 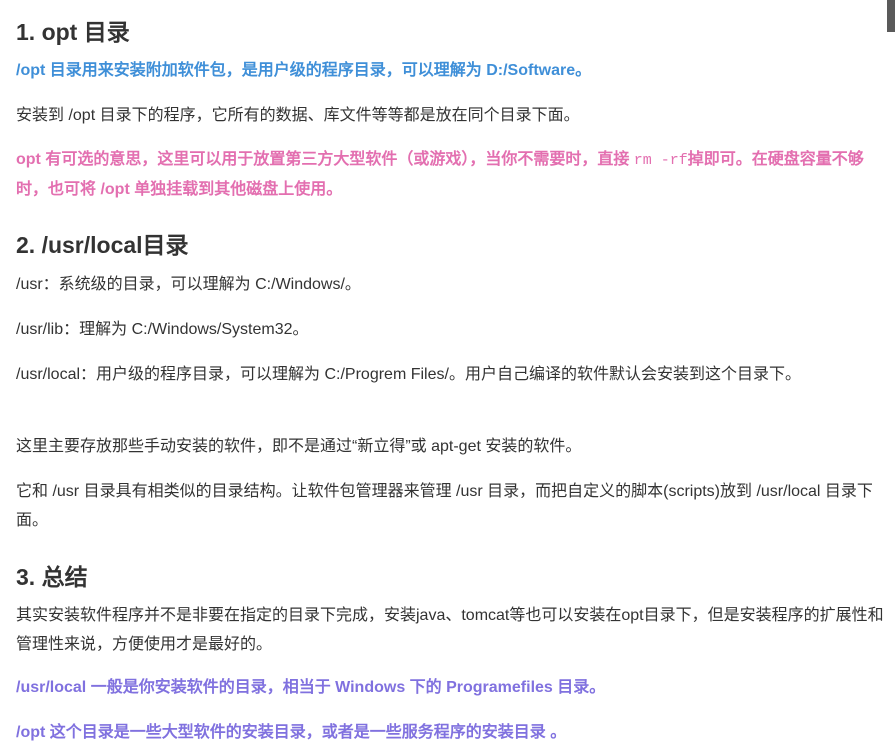 What do you see at coordinates (291, 732) in the screenshot?
I see `summary-highlight-opt: /opt 这个目录是一些大型软件的安装目录，或者是一些服务程序的安装目录 。` at bounding box center [291, 732].